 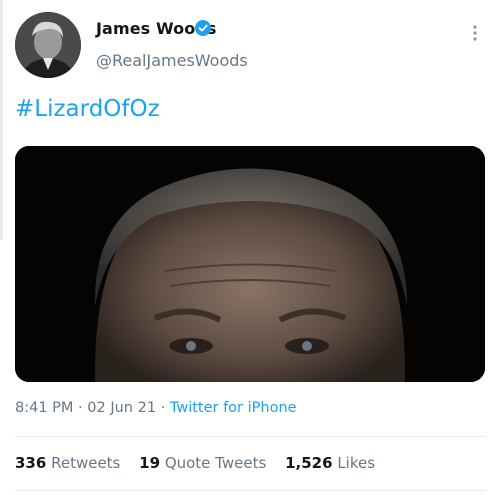 I want to click on avatar-photo, so click(x=48, y=45).